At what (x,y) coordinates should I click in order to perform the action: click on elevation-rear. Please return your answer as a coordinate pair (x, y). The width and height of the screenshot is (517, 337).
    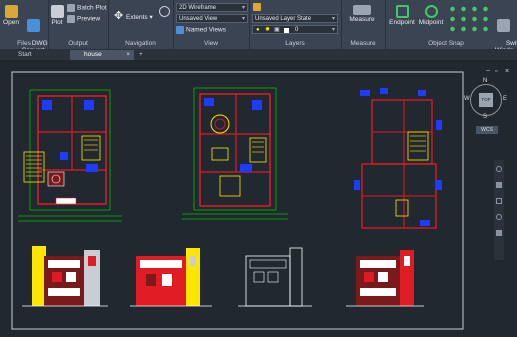
    Looking at the image, I should click on (385, 278).